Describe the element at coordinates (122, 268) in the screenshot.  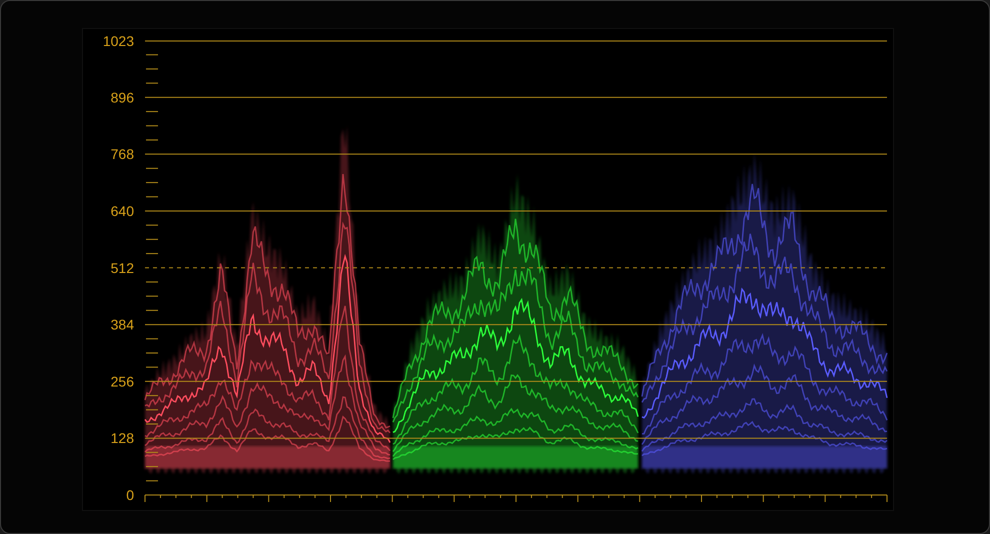
I see `axis-label: 512` at that location.